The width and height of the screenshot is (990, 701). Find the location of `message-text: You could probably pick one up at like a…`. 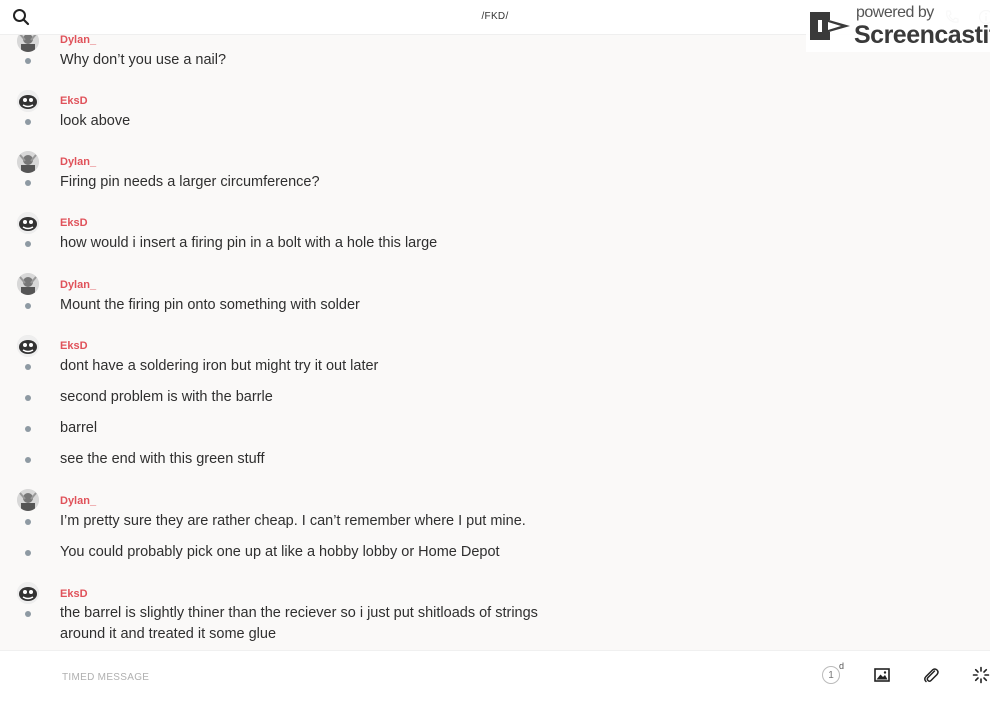

message-text: You could probably pick one up at like a… is located at coordinates (320, 552).